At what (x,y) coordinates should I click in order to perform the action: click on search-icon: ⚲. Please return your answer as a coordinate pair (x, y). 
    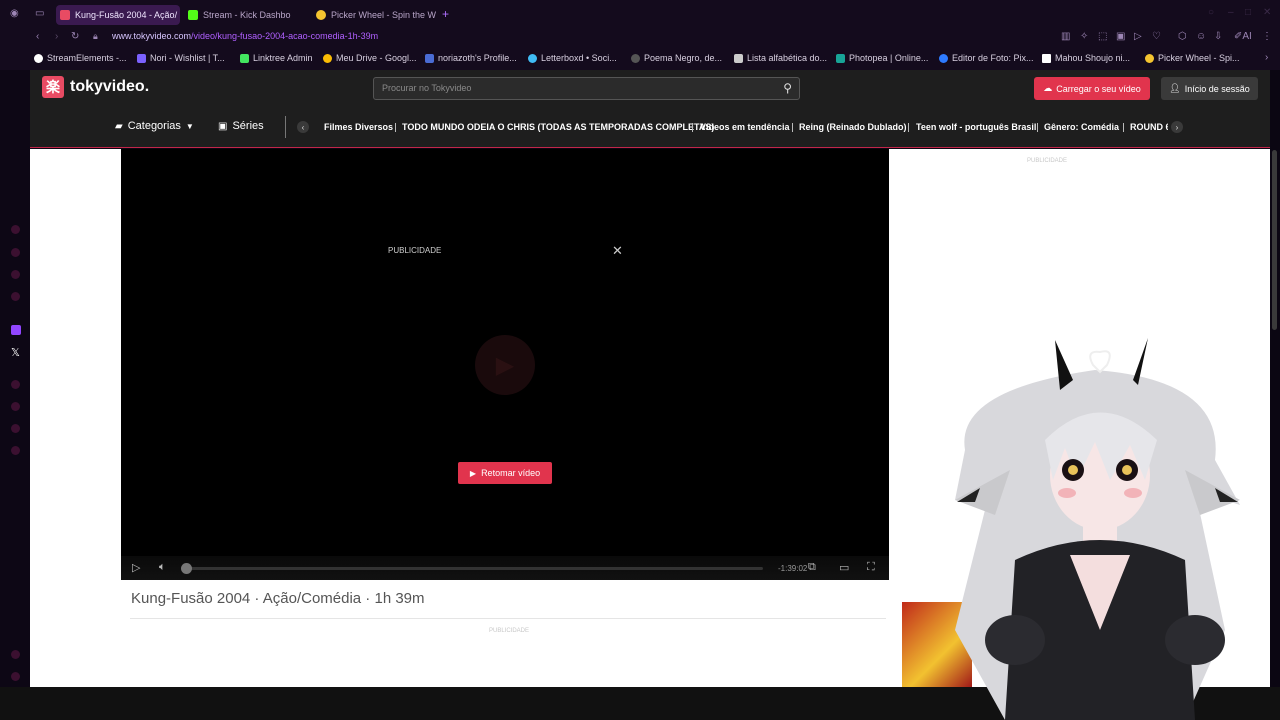
    Looking at the image, I should click on (787, 88).